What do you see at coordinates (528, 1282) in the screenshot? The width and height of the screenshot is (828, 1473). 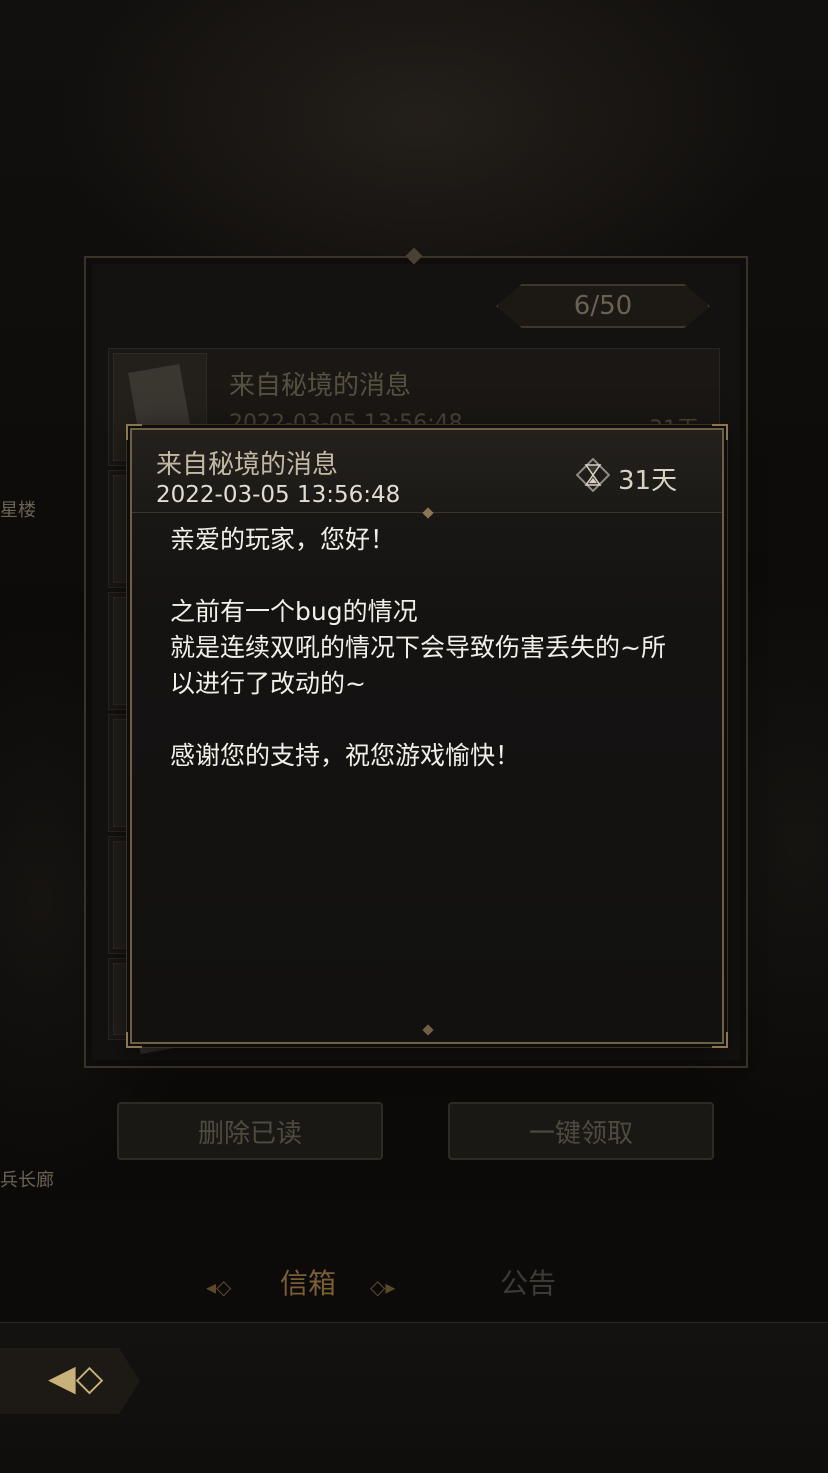 I see `tab-announcement: 公告` at bounding box center [528, 1282].